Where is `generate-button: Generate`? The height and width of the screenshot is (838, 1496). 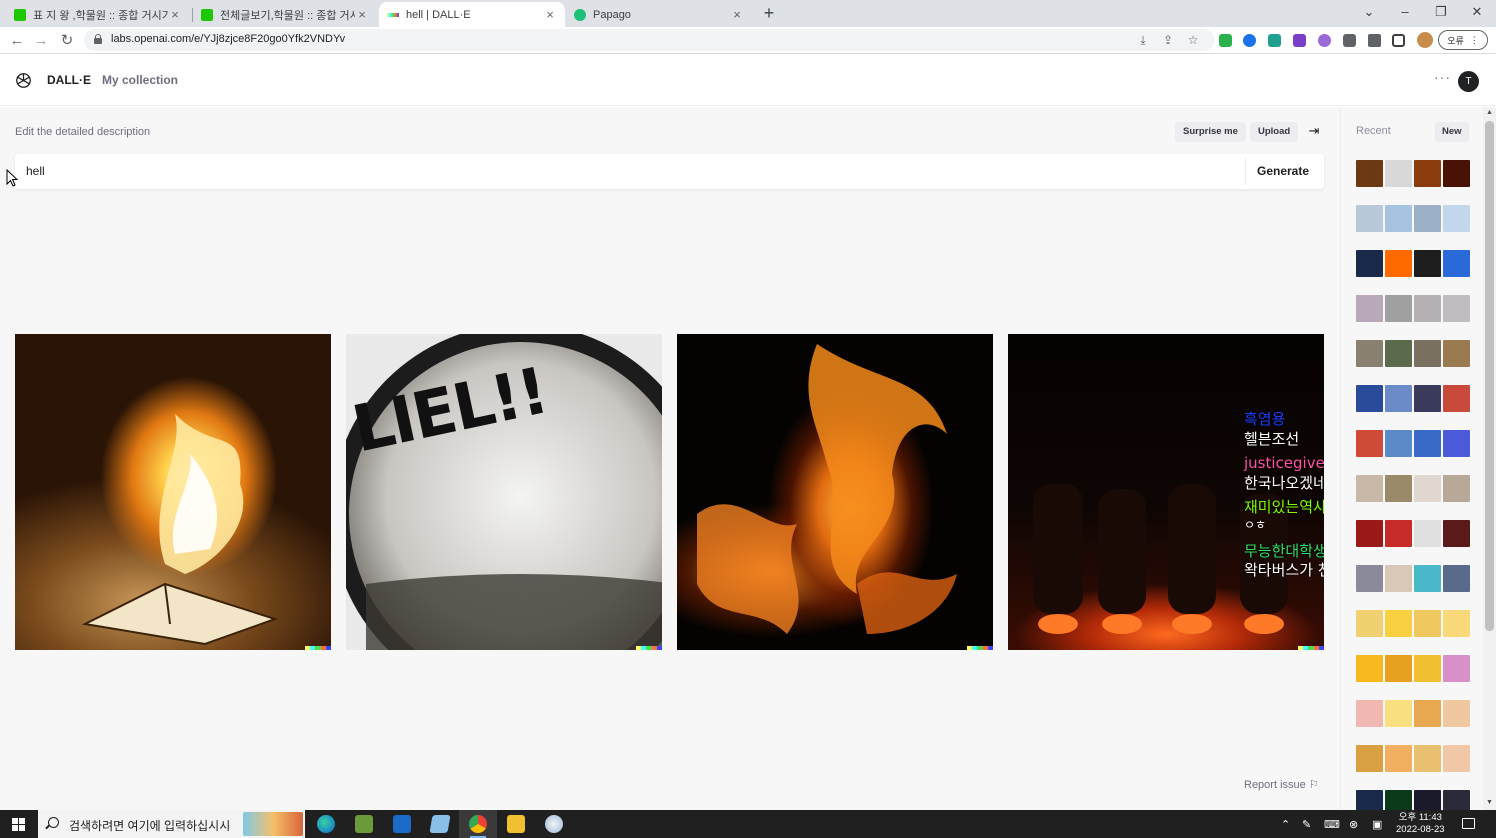 generate-button: Generate is located at coordinates (1283, 171).